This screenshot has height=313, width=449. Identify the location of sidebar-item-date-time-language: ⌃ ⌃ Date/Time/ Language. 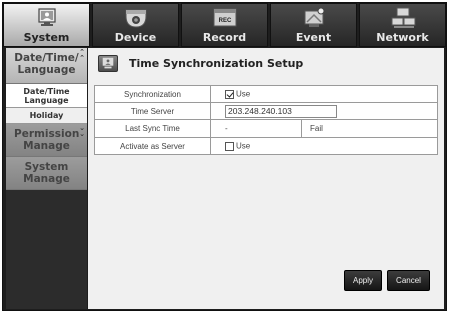
(46, 66).